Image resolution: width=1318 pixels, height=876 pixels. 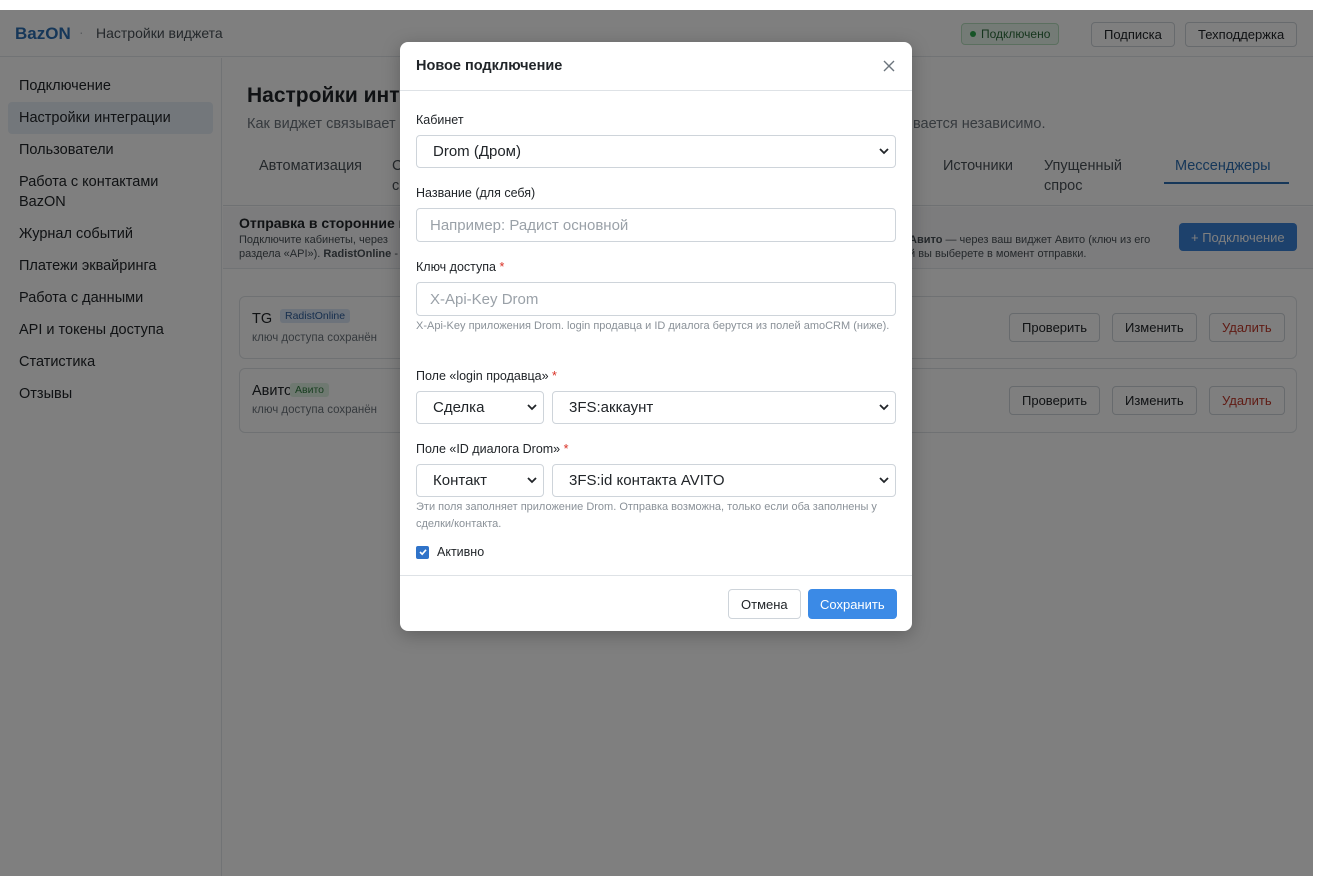 I want to click on dialog-field-label: Поле «ID диалога Drom» *, so click(x=492, y=449).